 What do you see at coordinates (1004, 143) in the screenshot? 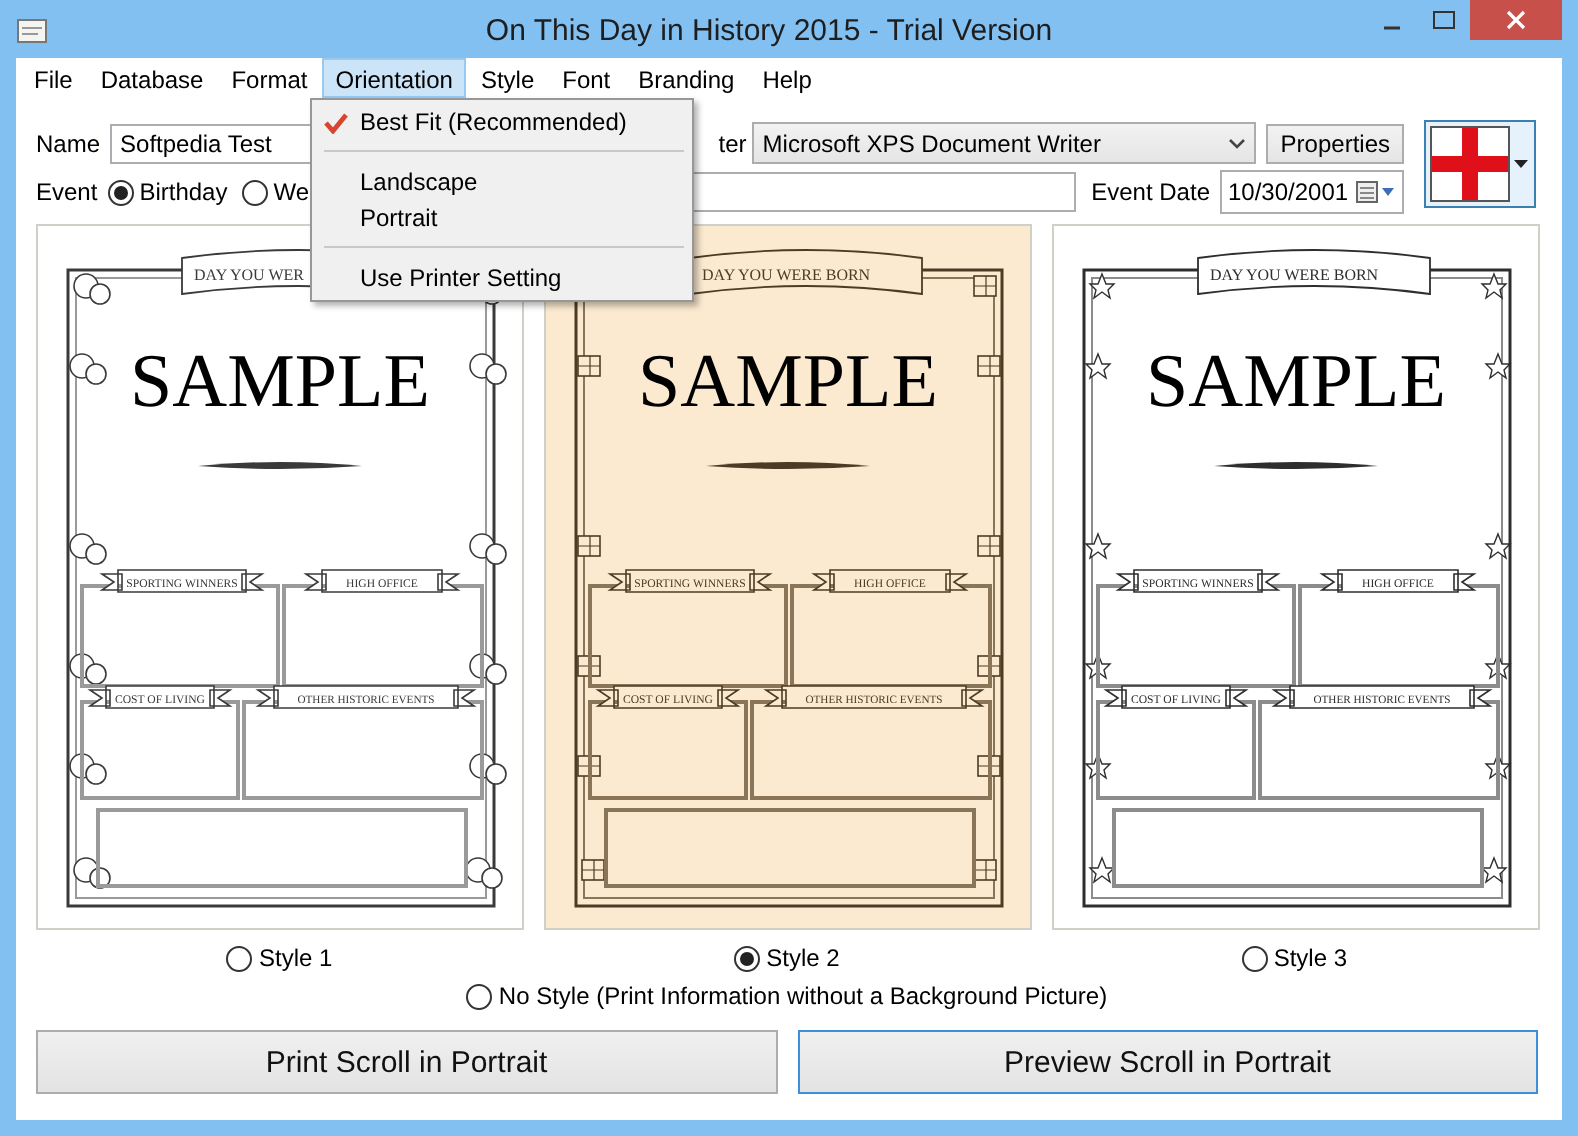
I see `printer-dropdown: Microsoft XPS Document Writer` at bounding box center [1004, 143].